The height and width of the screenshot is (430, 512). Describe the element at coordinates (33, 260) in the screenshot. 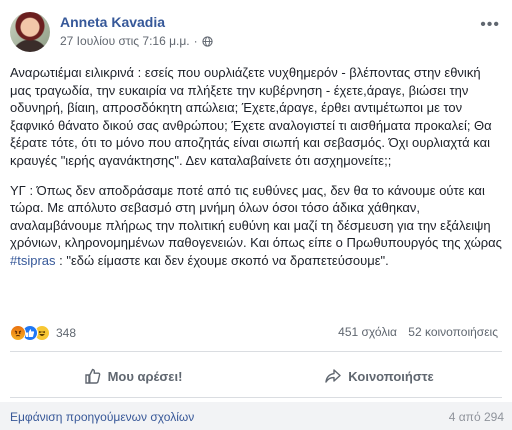

I see `hashtag-link: #tsipras` at that location.